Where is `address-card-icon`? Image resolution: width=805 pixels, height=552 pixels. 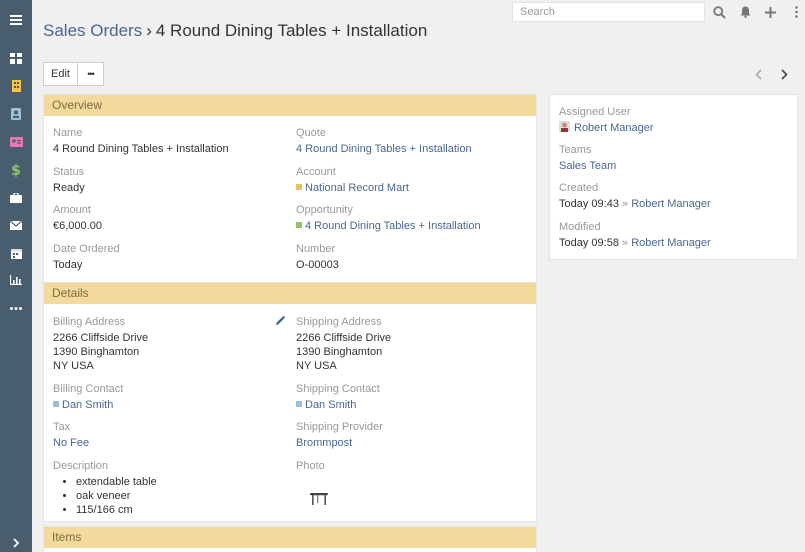 address-card-icon is located at coordinates (16, 142).